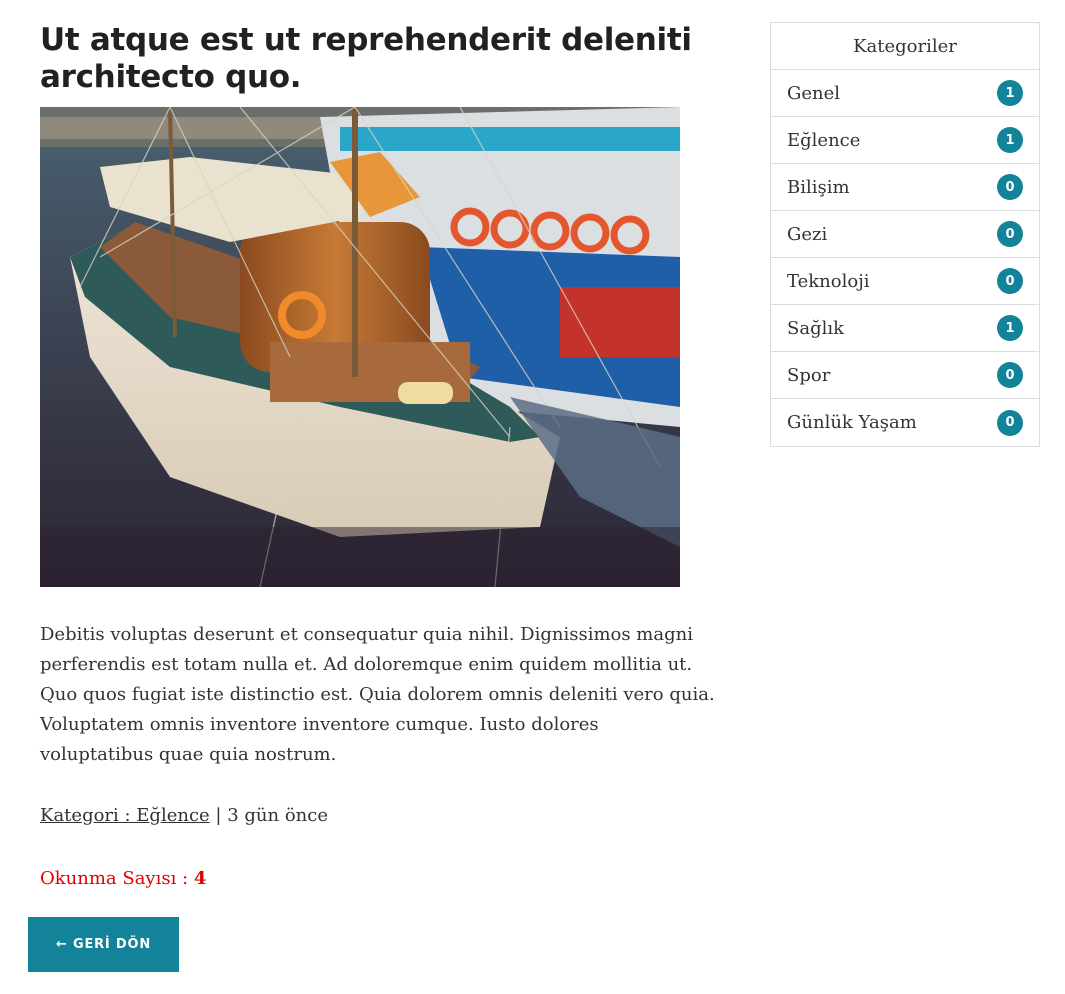 Image resolution: width=1065 pixels, height=994 pixels. Describe the element at coordinates (816, 328) in the screenshot. I see `category-label: Sağlık` at that location.